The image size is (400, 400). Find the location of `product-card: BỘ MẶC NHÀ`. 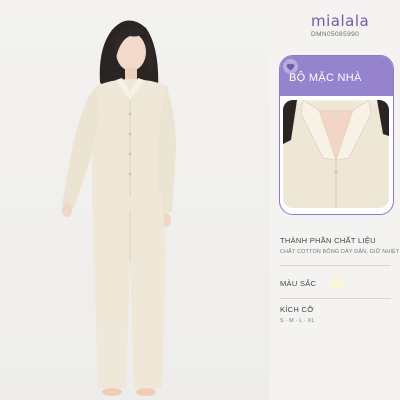

product-card: BỘ MẶC NHÀ is located at coordinates (336, 135).